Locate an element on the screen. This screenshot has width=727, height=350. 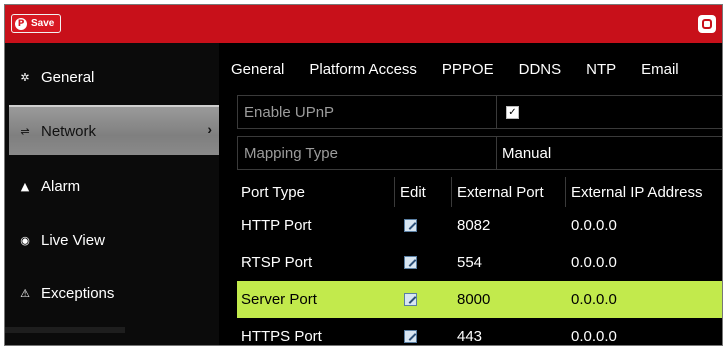
mapping-type-label: Mapping Type is located at coordinates (291, 153).